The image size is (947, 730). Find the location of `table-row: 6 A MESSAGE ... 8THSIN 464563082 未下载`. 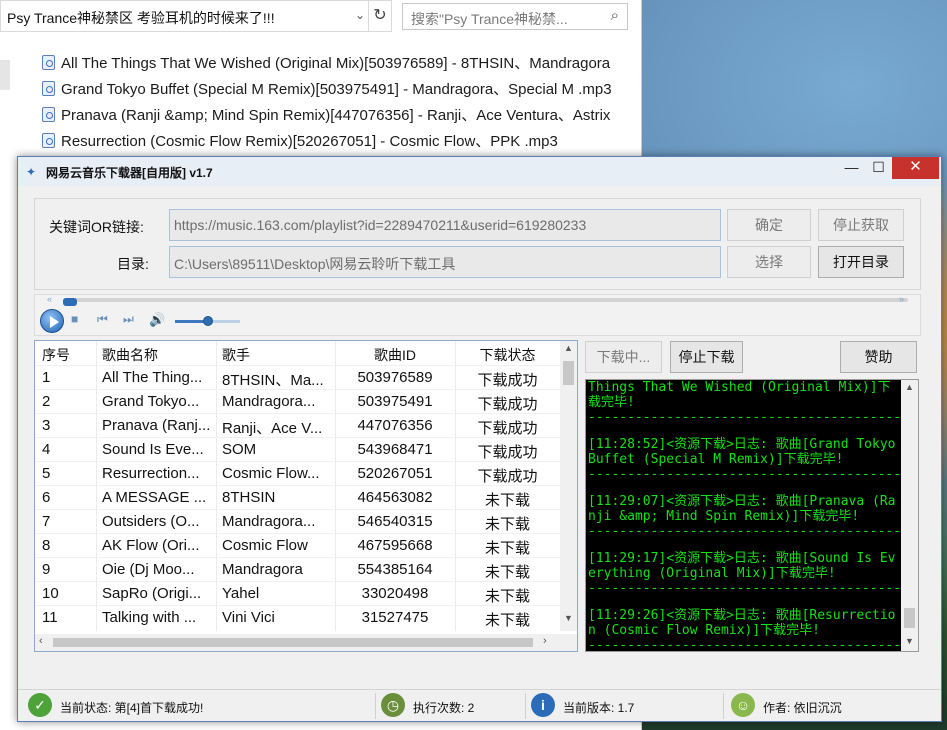

table-row: 6 A MESSAGE ... 8THSIN 464563082 未下载 is located at coordinates (297, 497).